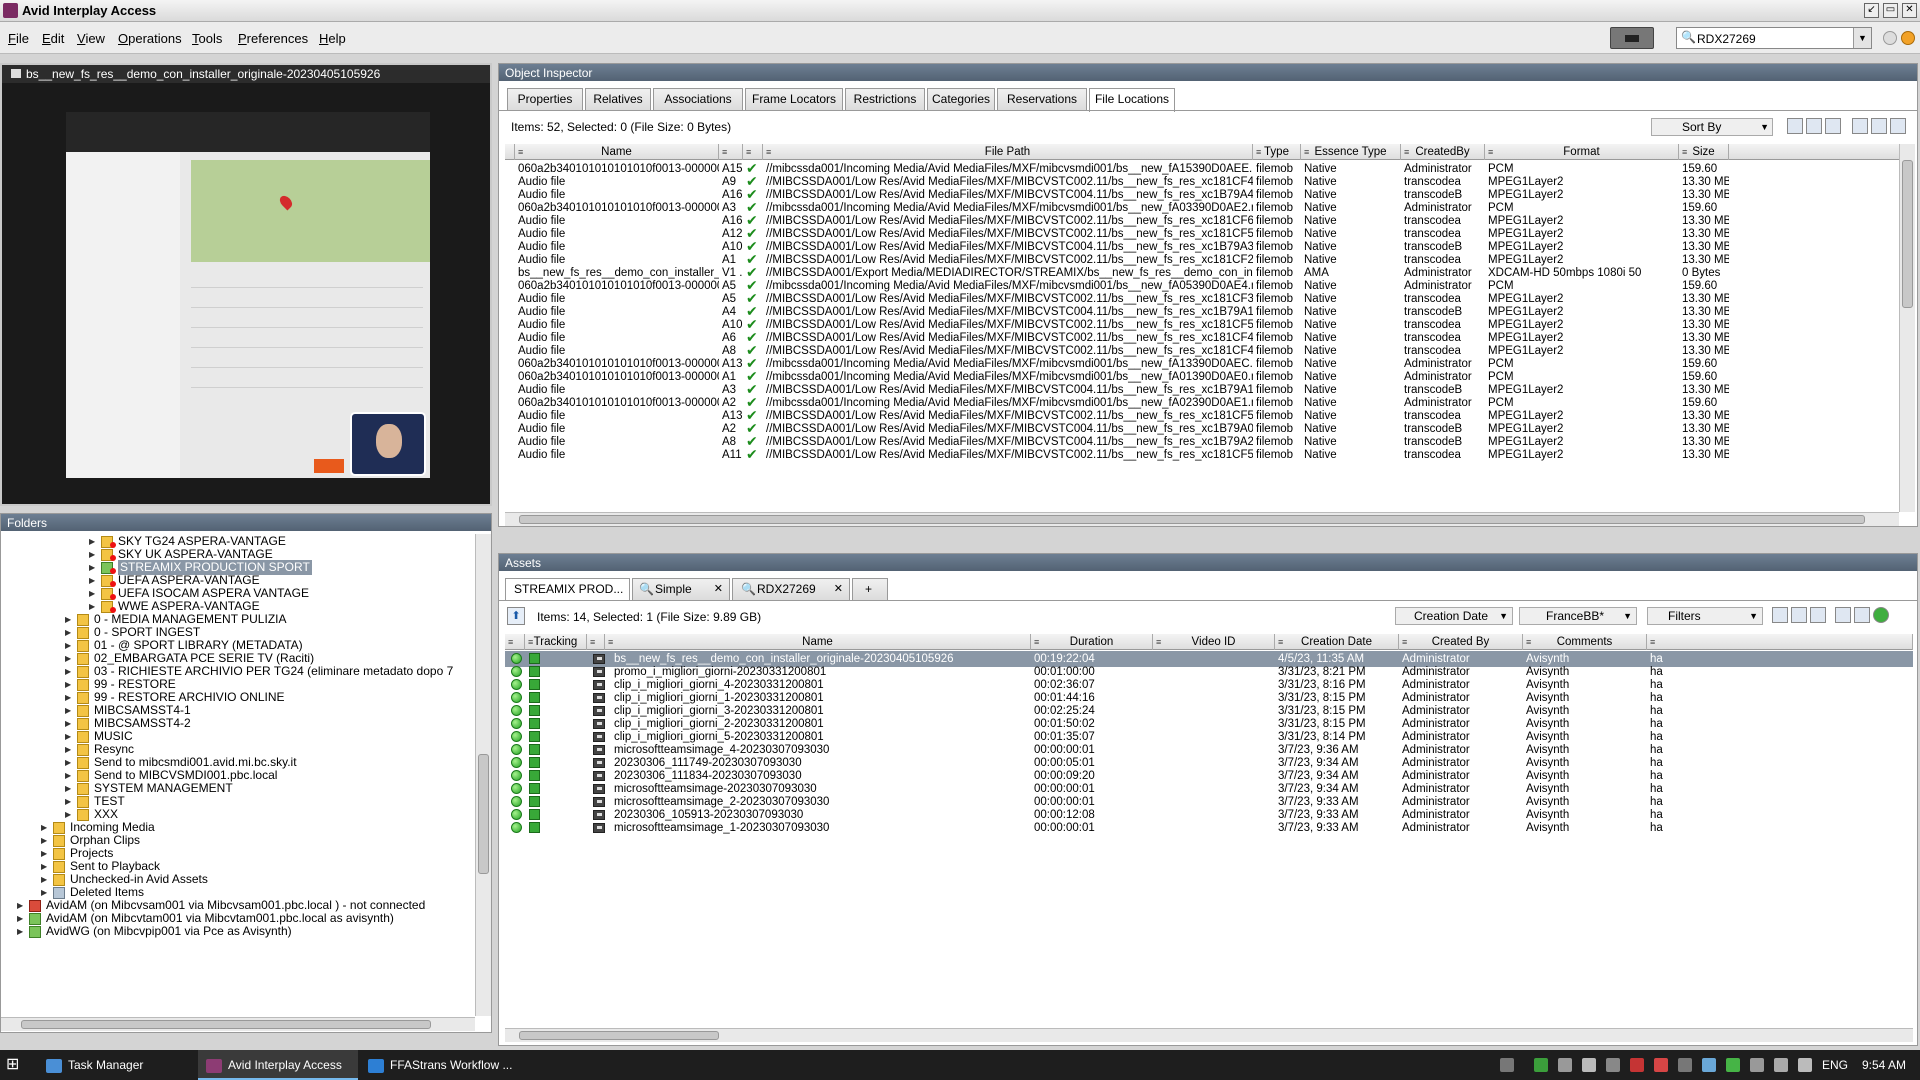 Image resolution: width=1920 pixels, height=1080 pixels. Describe the element at coordinates (238, 1024) in the screenshot. I see `folders-horizontal-scrollbar` at that location.